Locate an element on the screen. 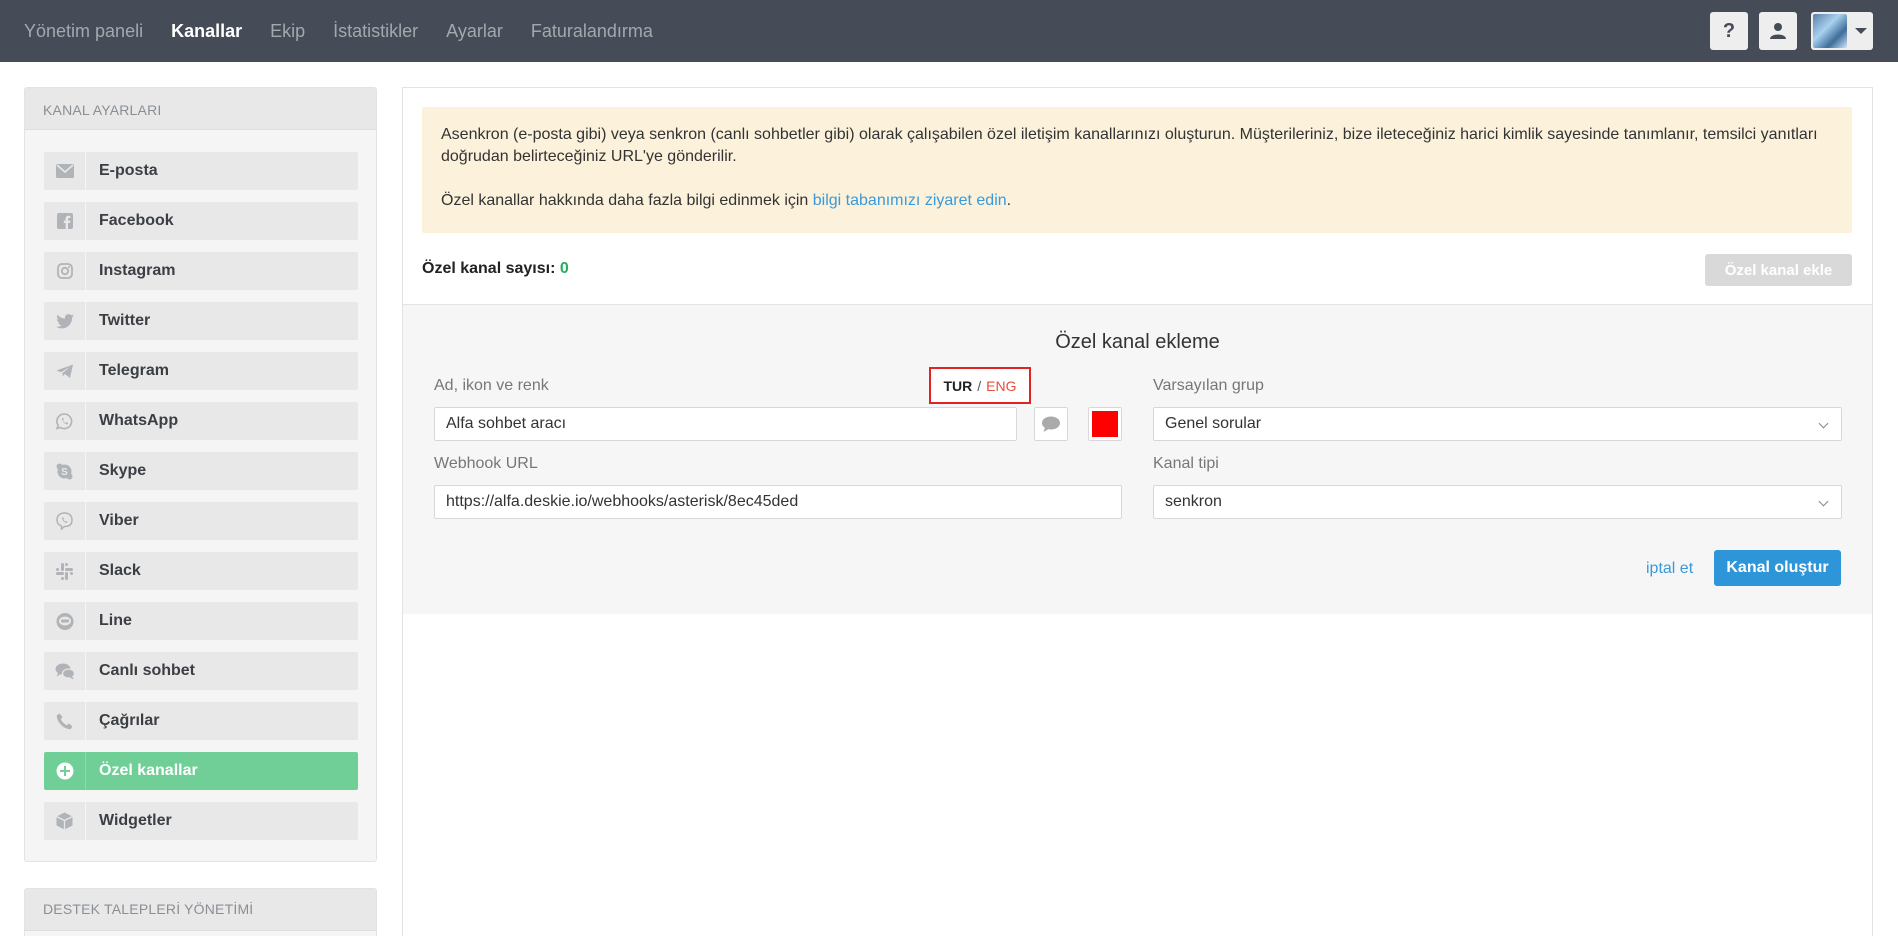 This screenshot has height=936, width=1898. lang-tur: TUR is located at coordinates (957, 386).